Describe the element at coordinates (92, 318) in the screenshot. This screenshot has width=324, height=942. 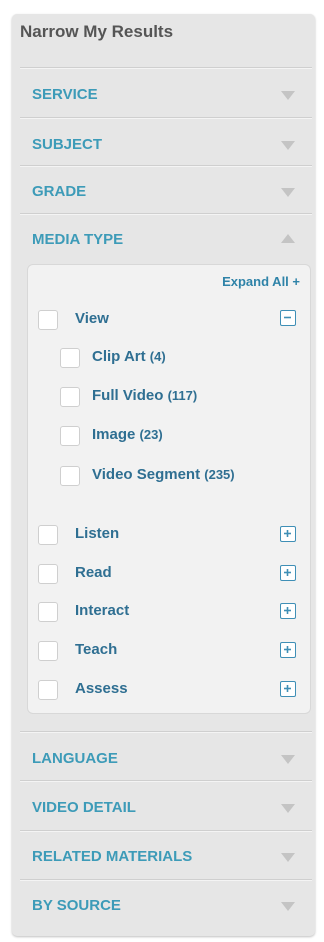
I see `filter-label-view: View` at that location.